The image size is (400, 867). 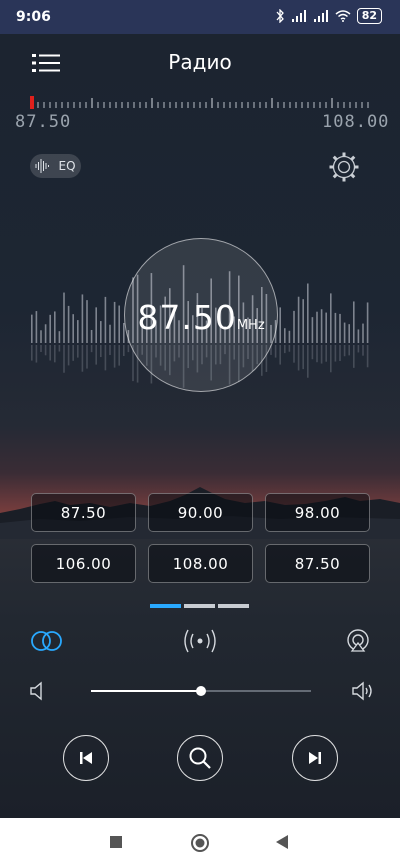 I want to click on preset-grid: 87.50 90.00 98.00 106.00 108.00 87.50, so click(x=200, y=538).